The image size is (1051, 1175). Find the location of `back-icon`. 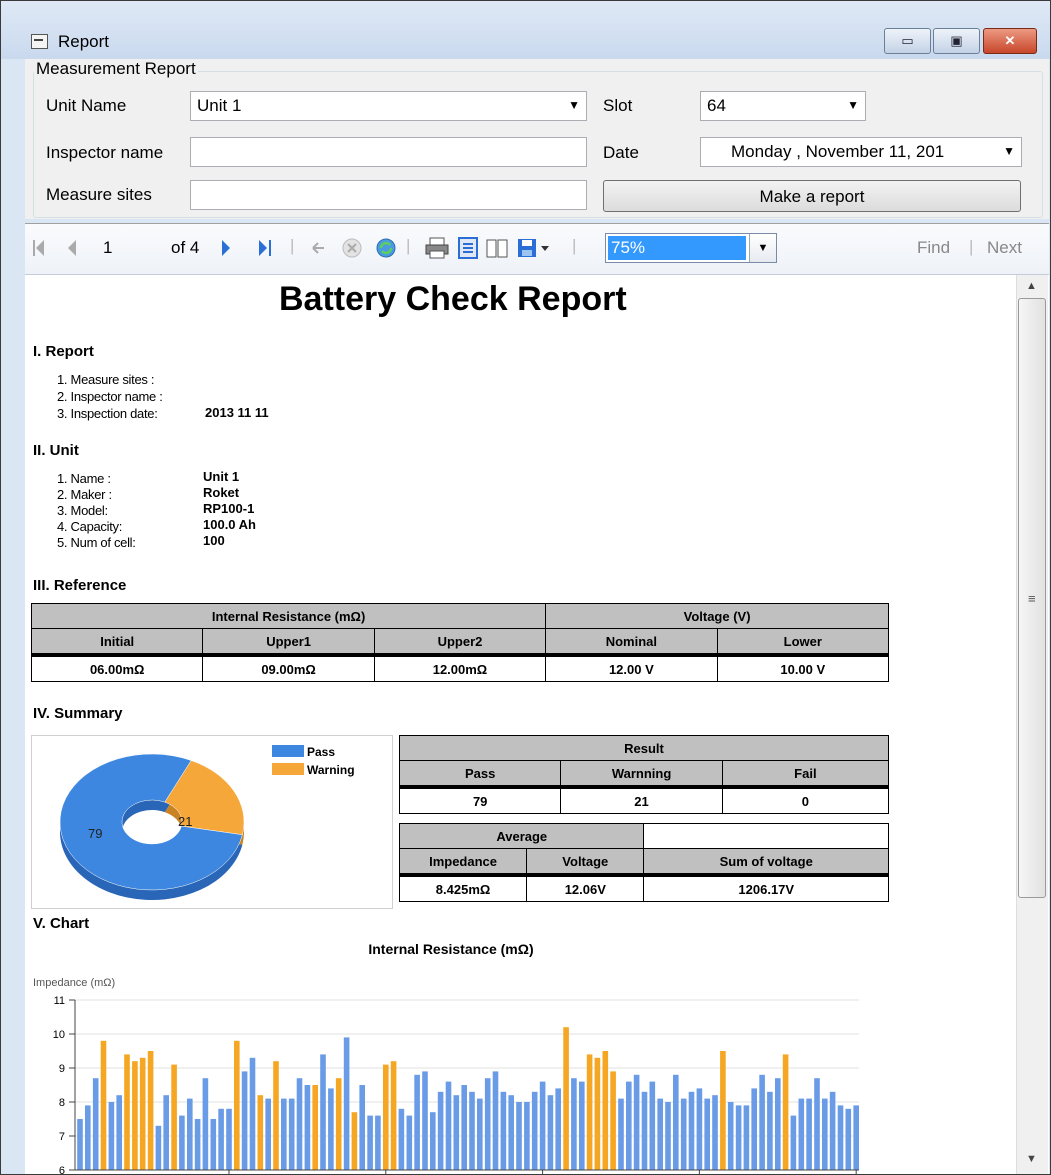

back-icon is located at coordinates (318, 248).